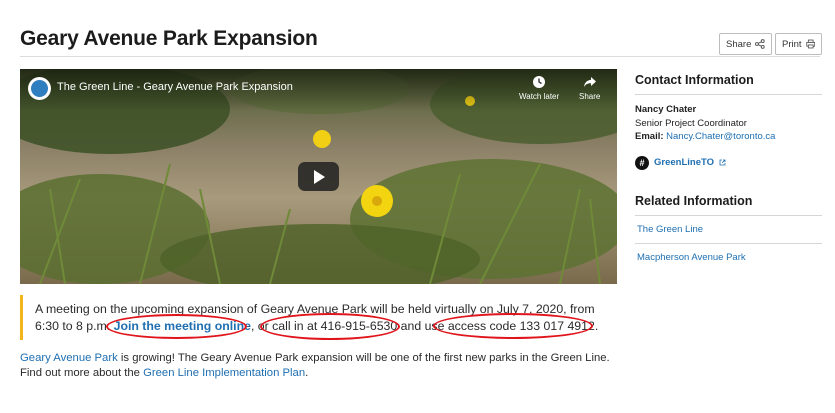 The width and height of the screenshot is (835, 413). I want to click on geary-park-link: Geary Avenue Park, so click(69, 358).